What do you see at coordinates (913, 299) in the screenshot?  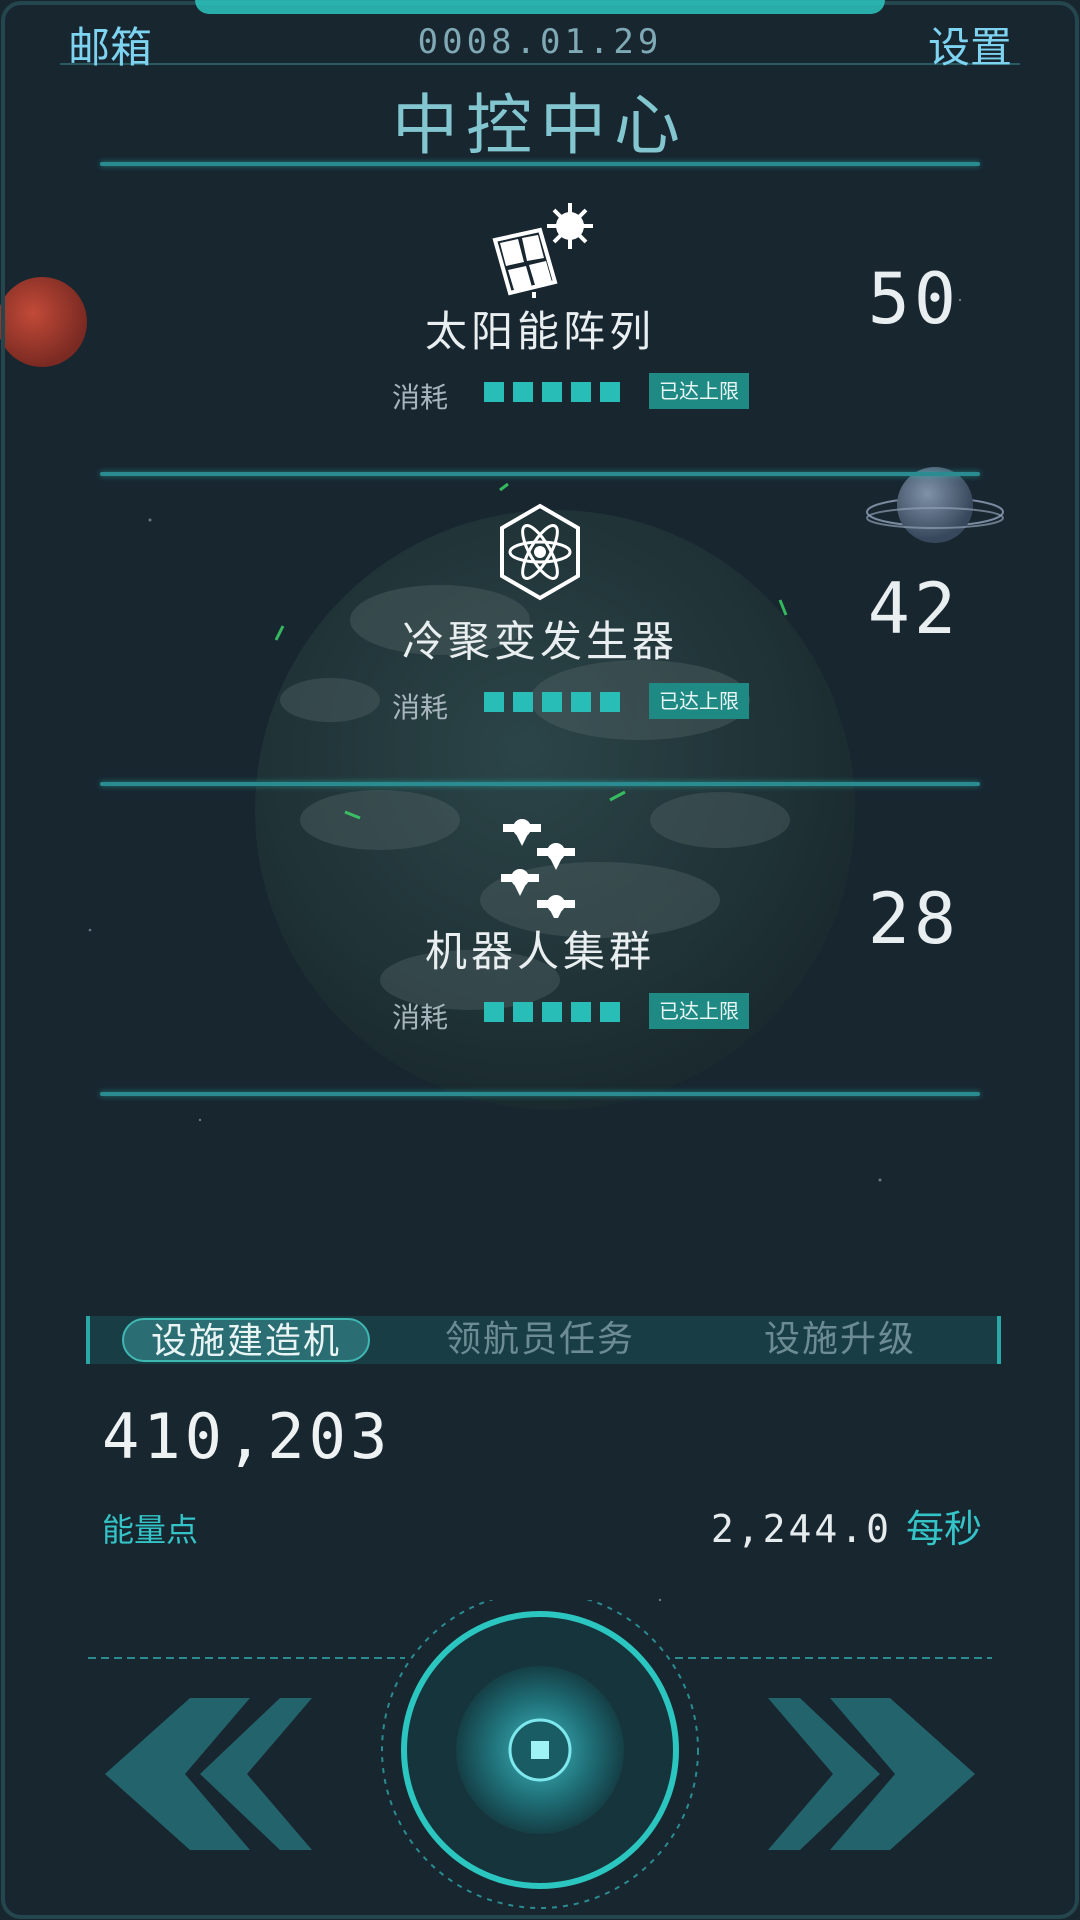 I see `facility-count: 50` at bounding box center [913, 299].